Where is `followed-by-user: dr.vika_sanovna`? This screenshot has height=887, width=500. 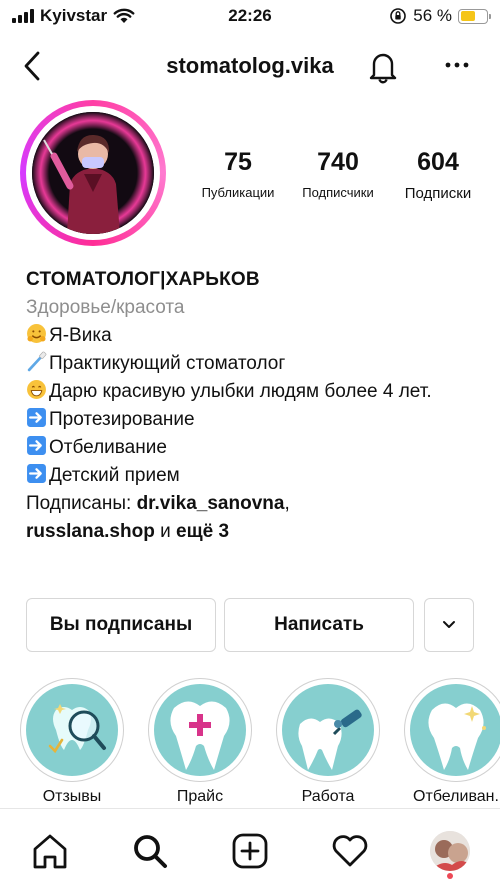
followed-by-user: dr.vika_sanovna is located at coordinates (211, 503).